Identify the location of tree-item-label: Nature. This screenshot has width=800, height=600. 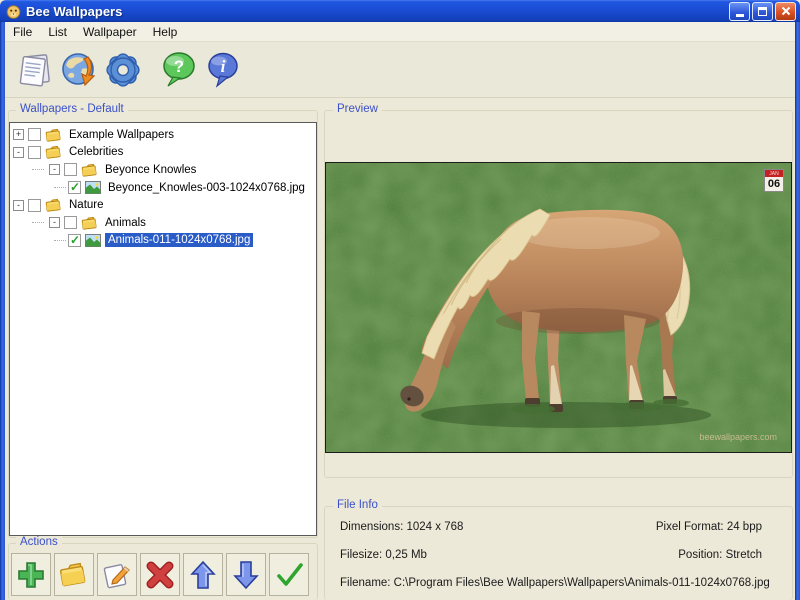
(86, 205).